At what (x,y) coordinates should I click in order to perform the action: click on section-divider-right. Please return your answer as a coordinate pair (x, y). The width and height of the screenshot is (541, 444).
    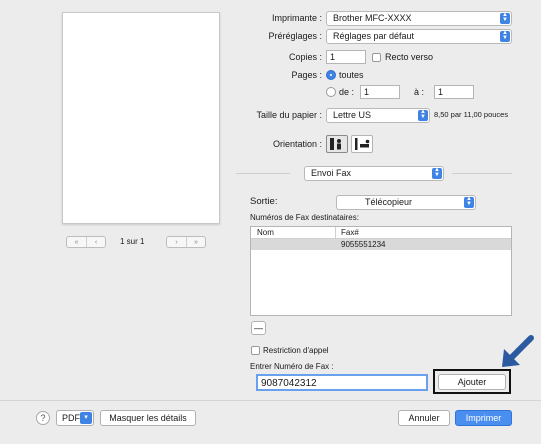
    Looking at the image, I should click on (482, 173).